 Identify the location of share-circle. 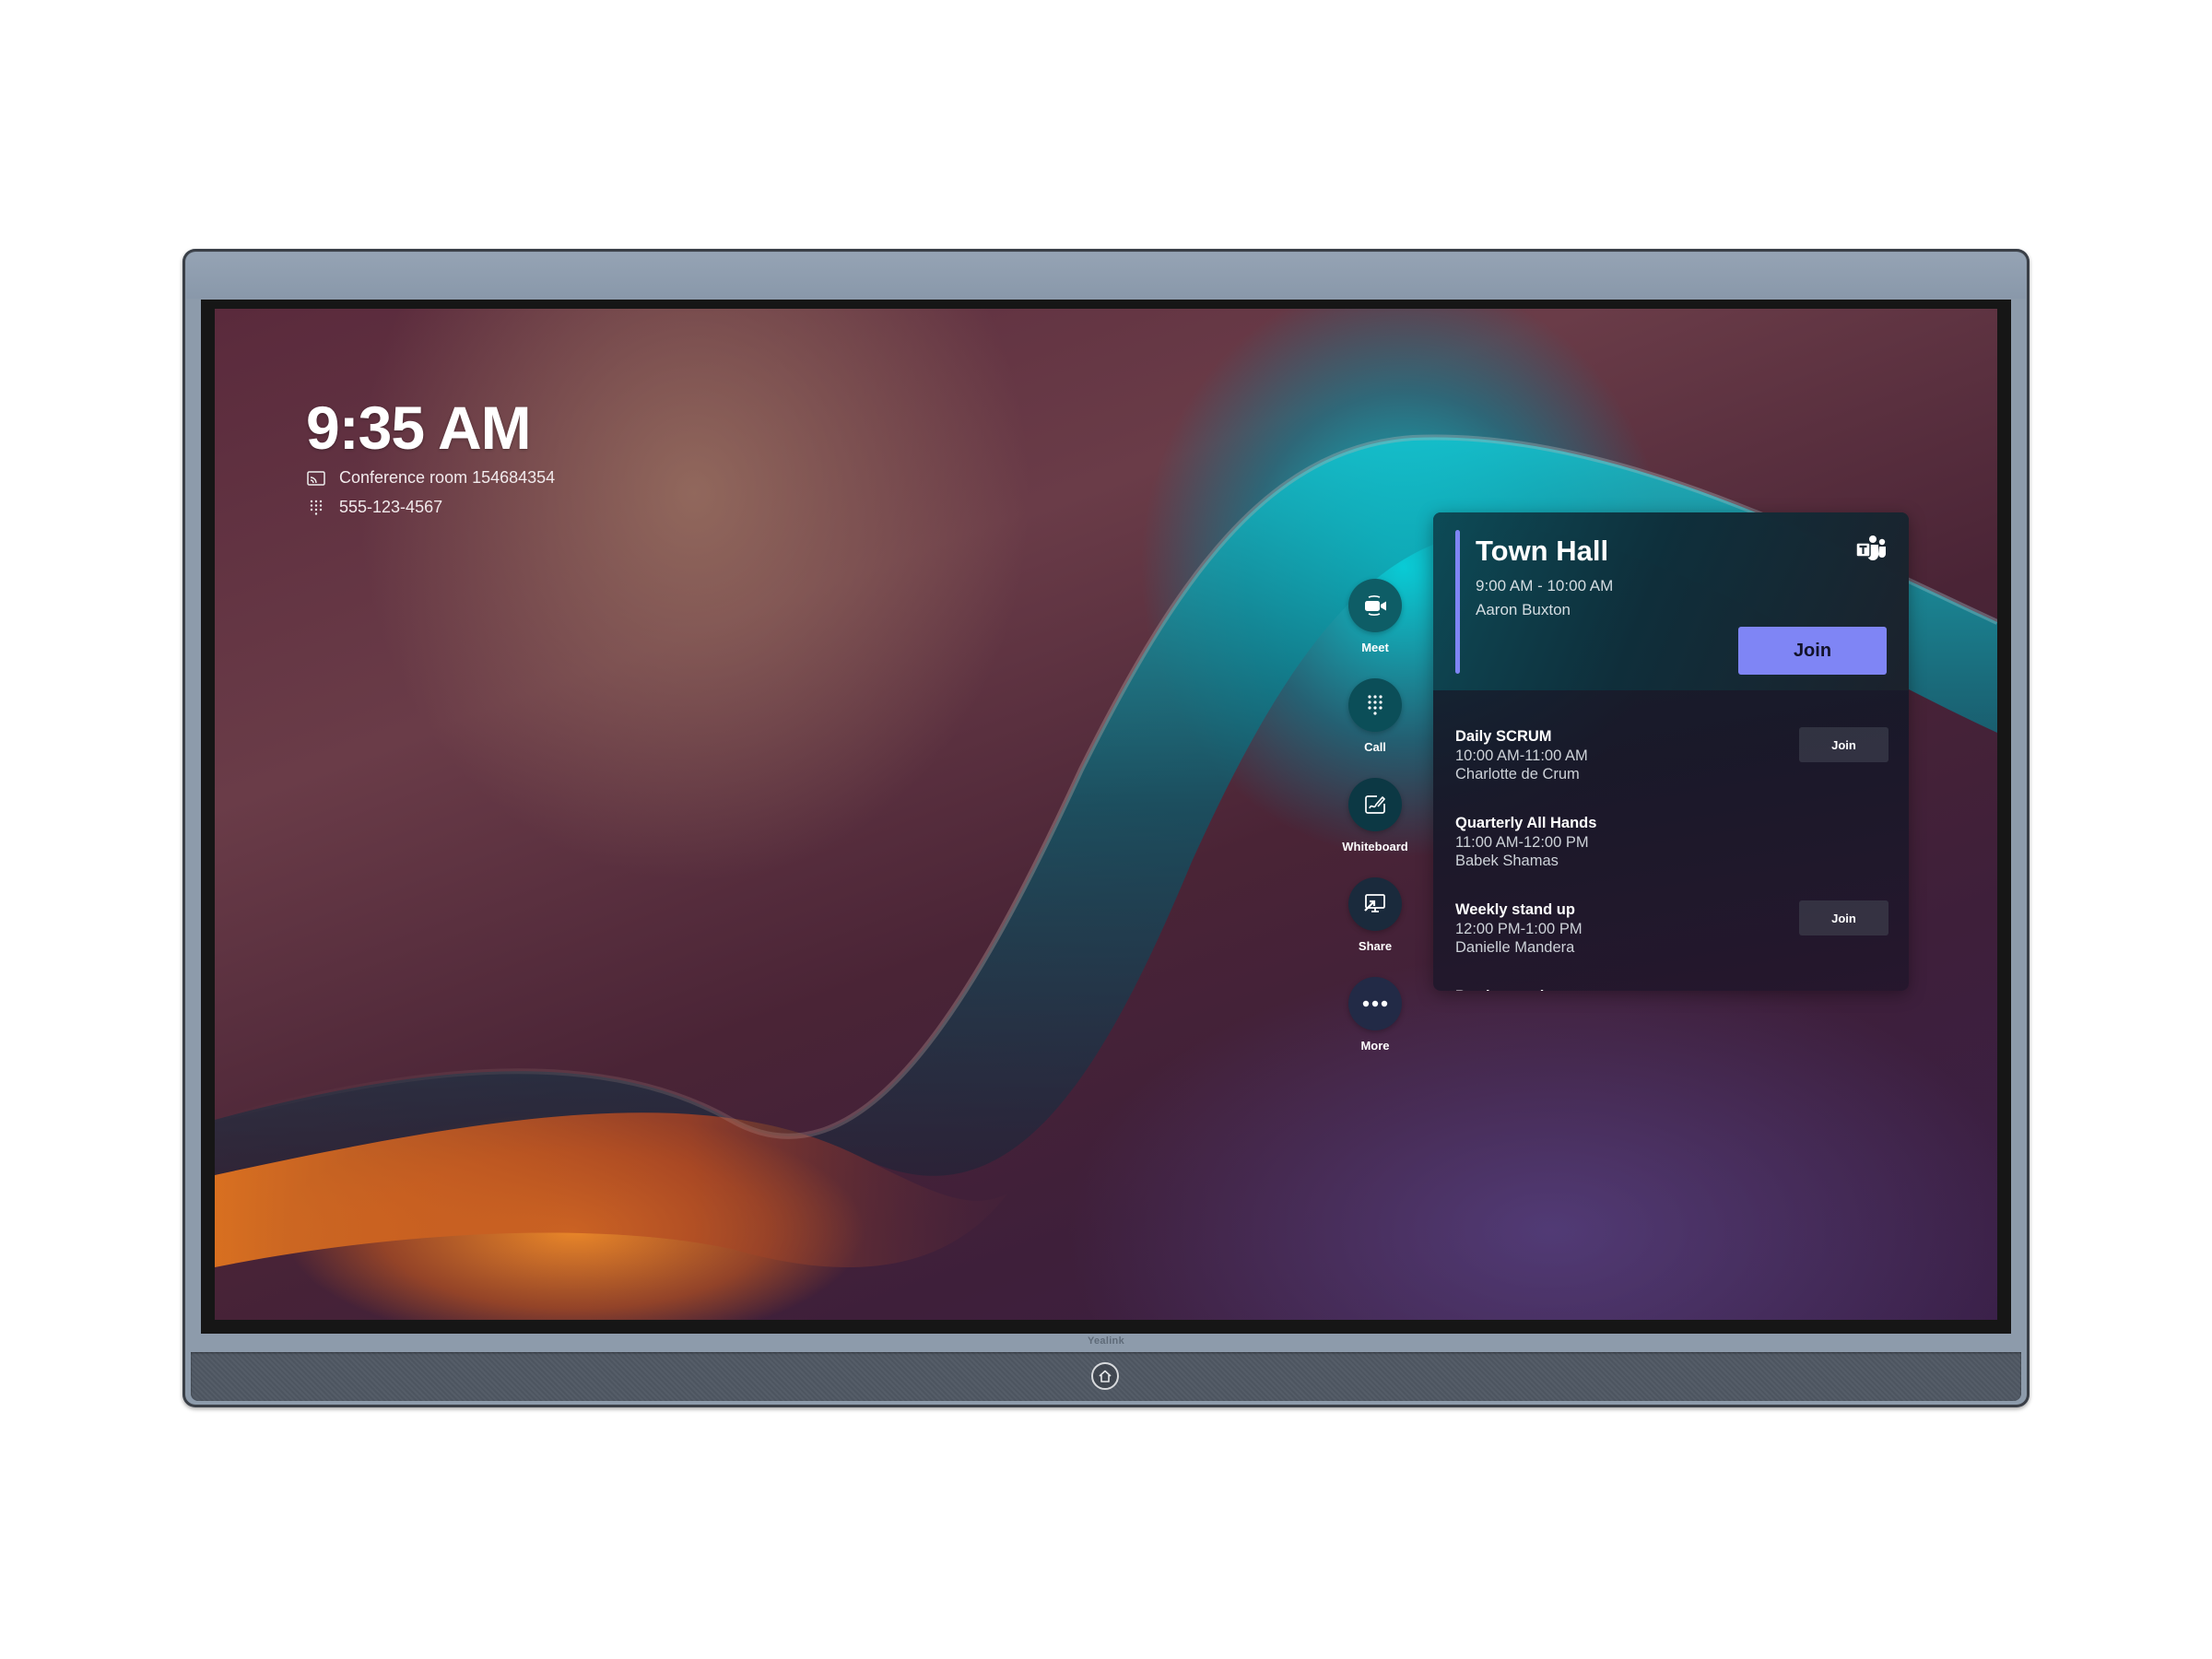
(1375, 904).